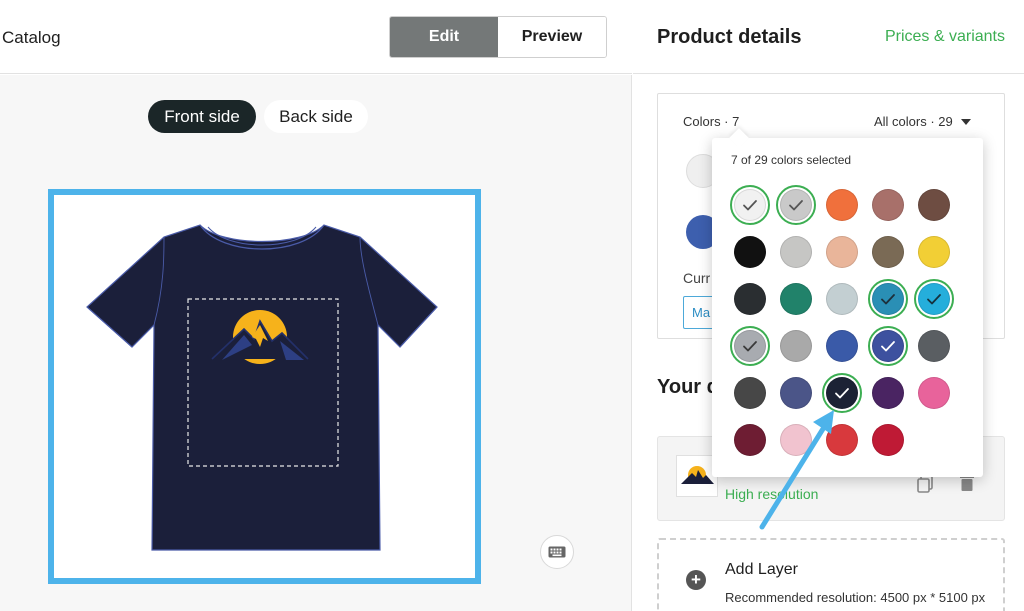 The width and height of the screenshot is (1024, 611). Describe the element at coordinates (791, 160) in the screenshot. I see `colors-selected-count: 7 of 29 colors selected` at that location.